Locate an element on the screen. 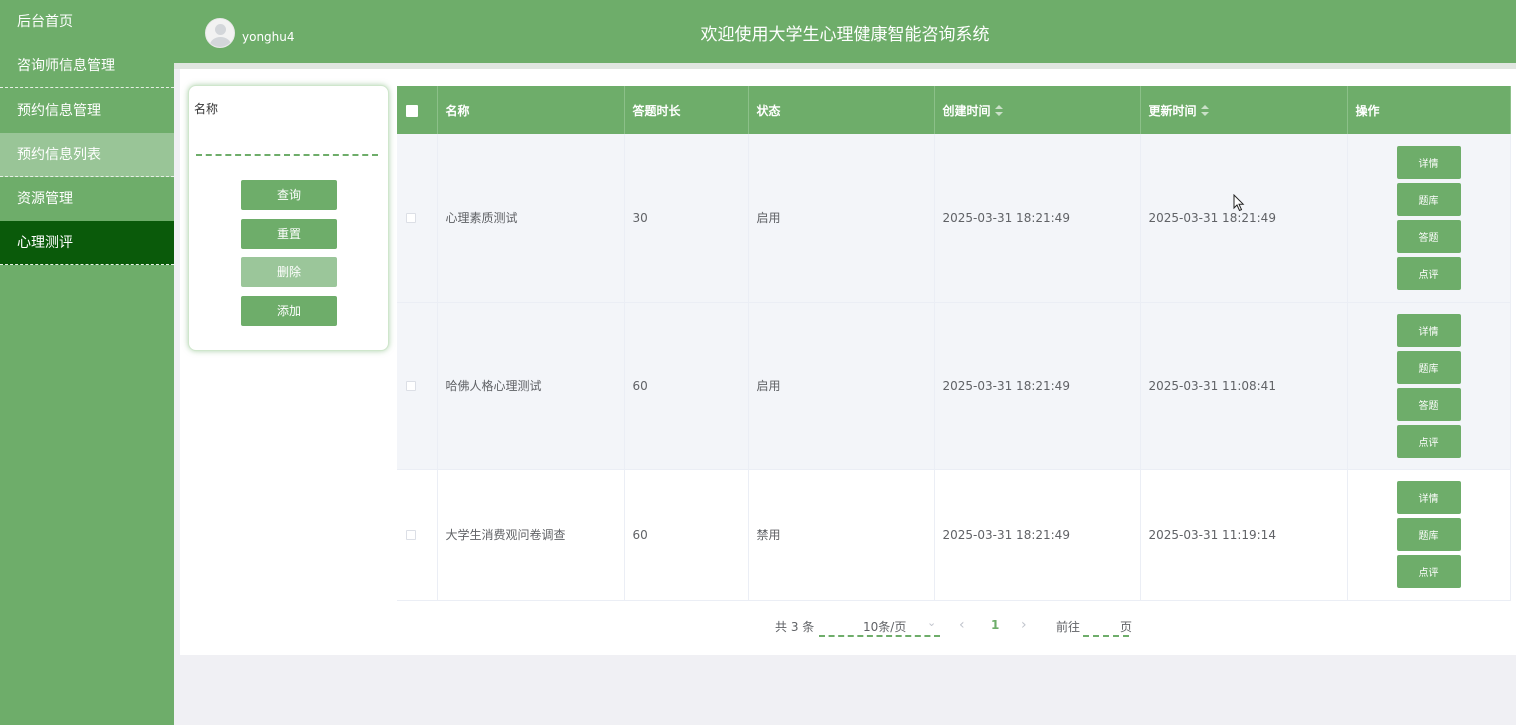  table-header-row: 名称 答题时长 状态 创建时间 更新时间 操作 is located at coordinates (954, 110).